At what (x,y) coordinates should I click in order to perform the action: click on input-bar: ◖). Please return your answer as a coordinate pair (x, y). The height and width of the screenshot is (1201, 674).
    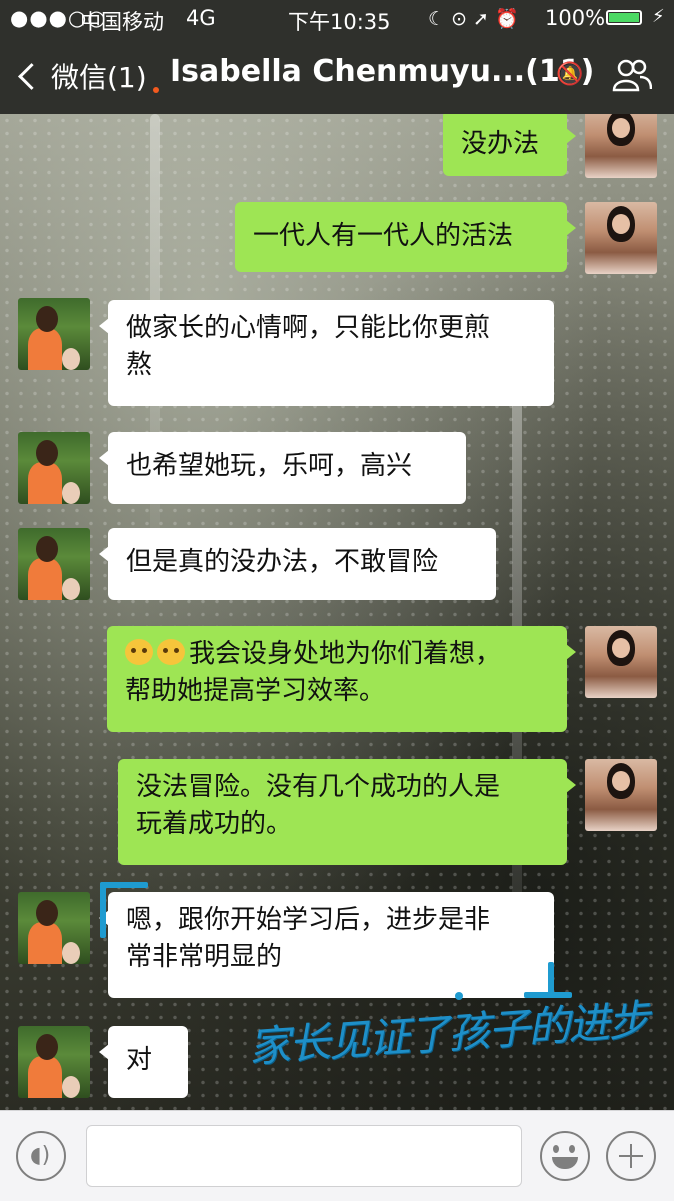
    Looking at the image, I should click on (337, 1155).